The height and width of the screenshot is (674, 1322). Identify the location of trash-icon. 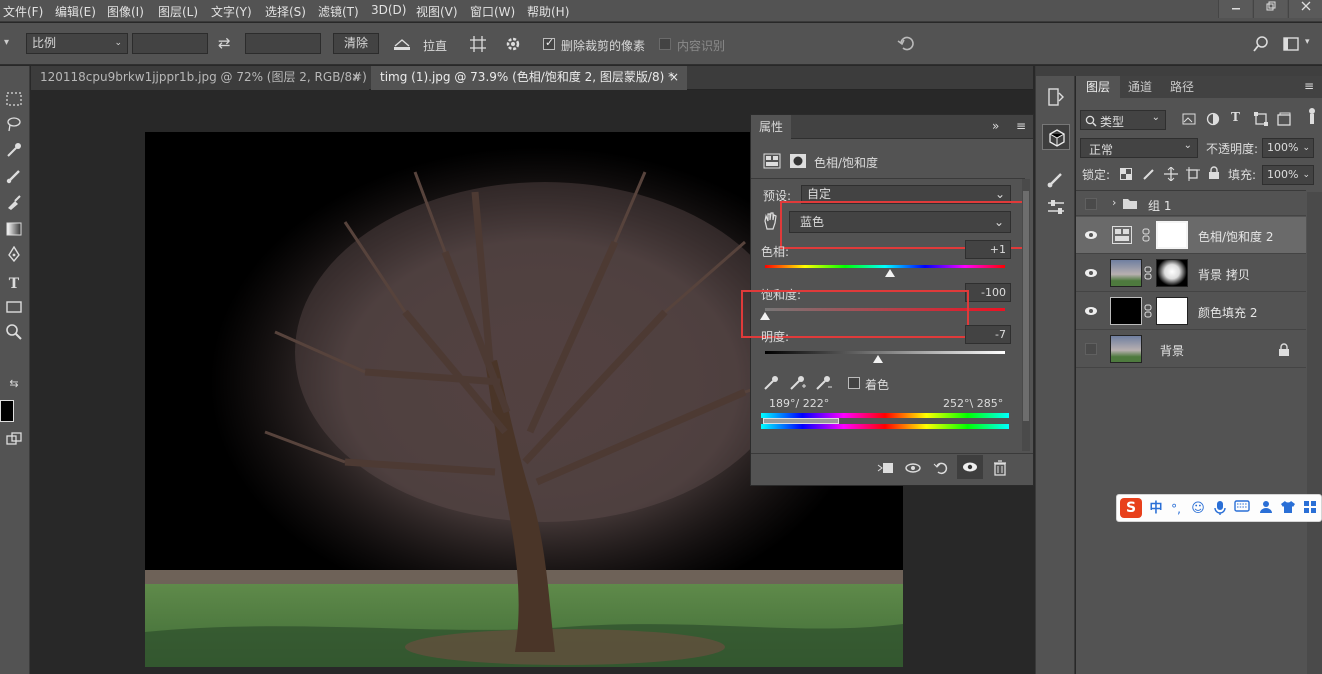
(1000, 468).